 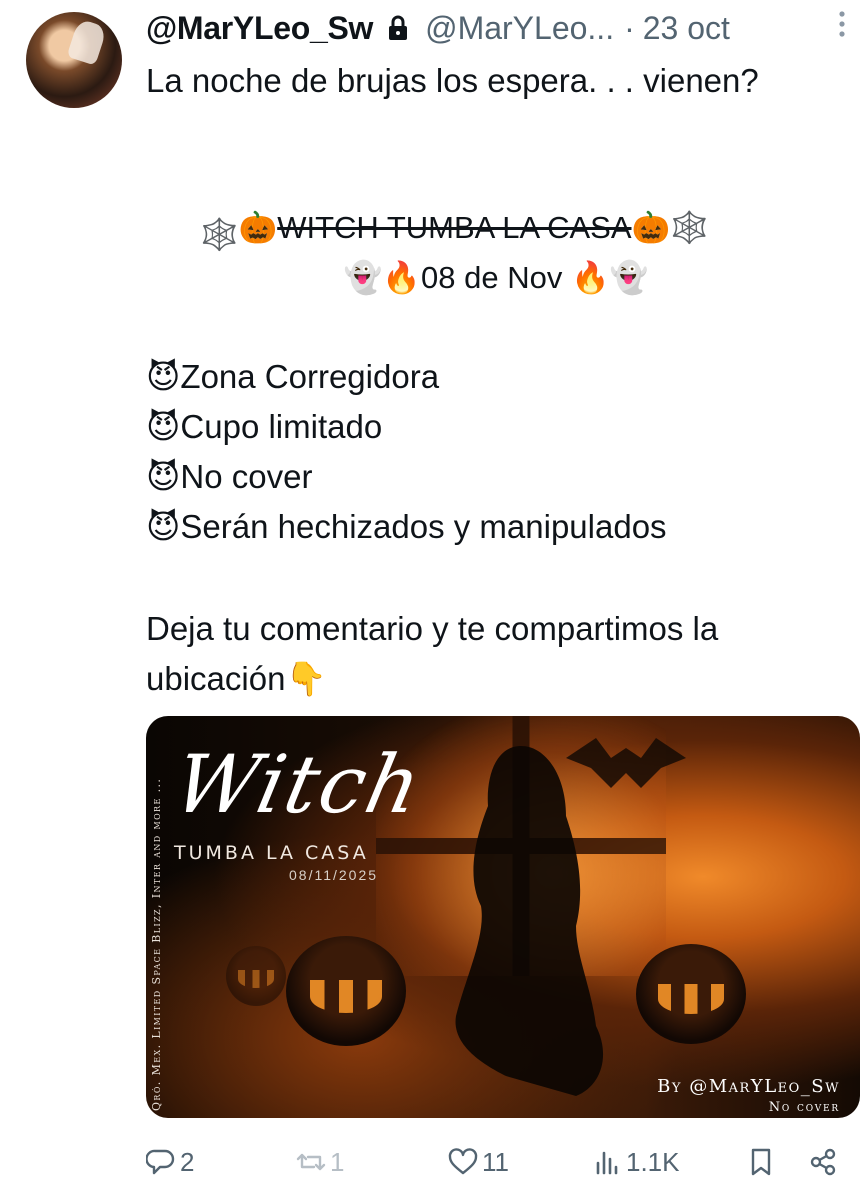 What do you see at coordinates (492, 277) in the screenshot?
I see `event-date: 08 de Nov` at bounding box center [492, 277].